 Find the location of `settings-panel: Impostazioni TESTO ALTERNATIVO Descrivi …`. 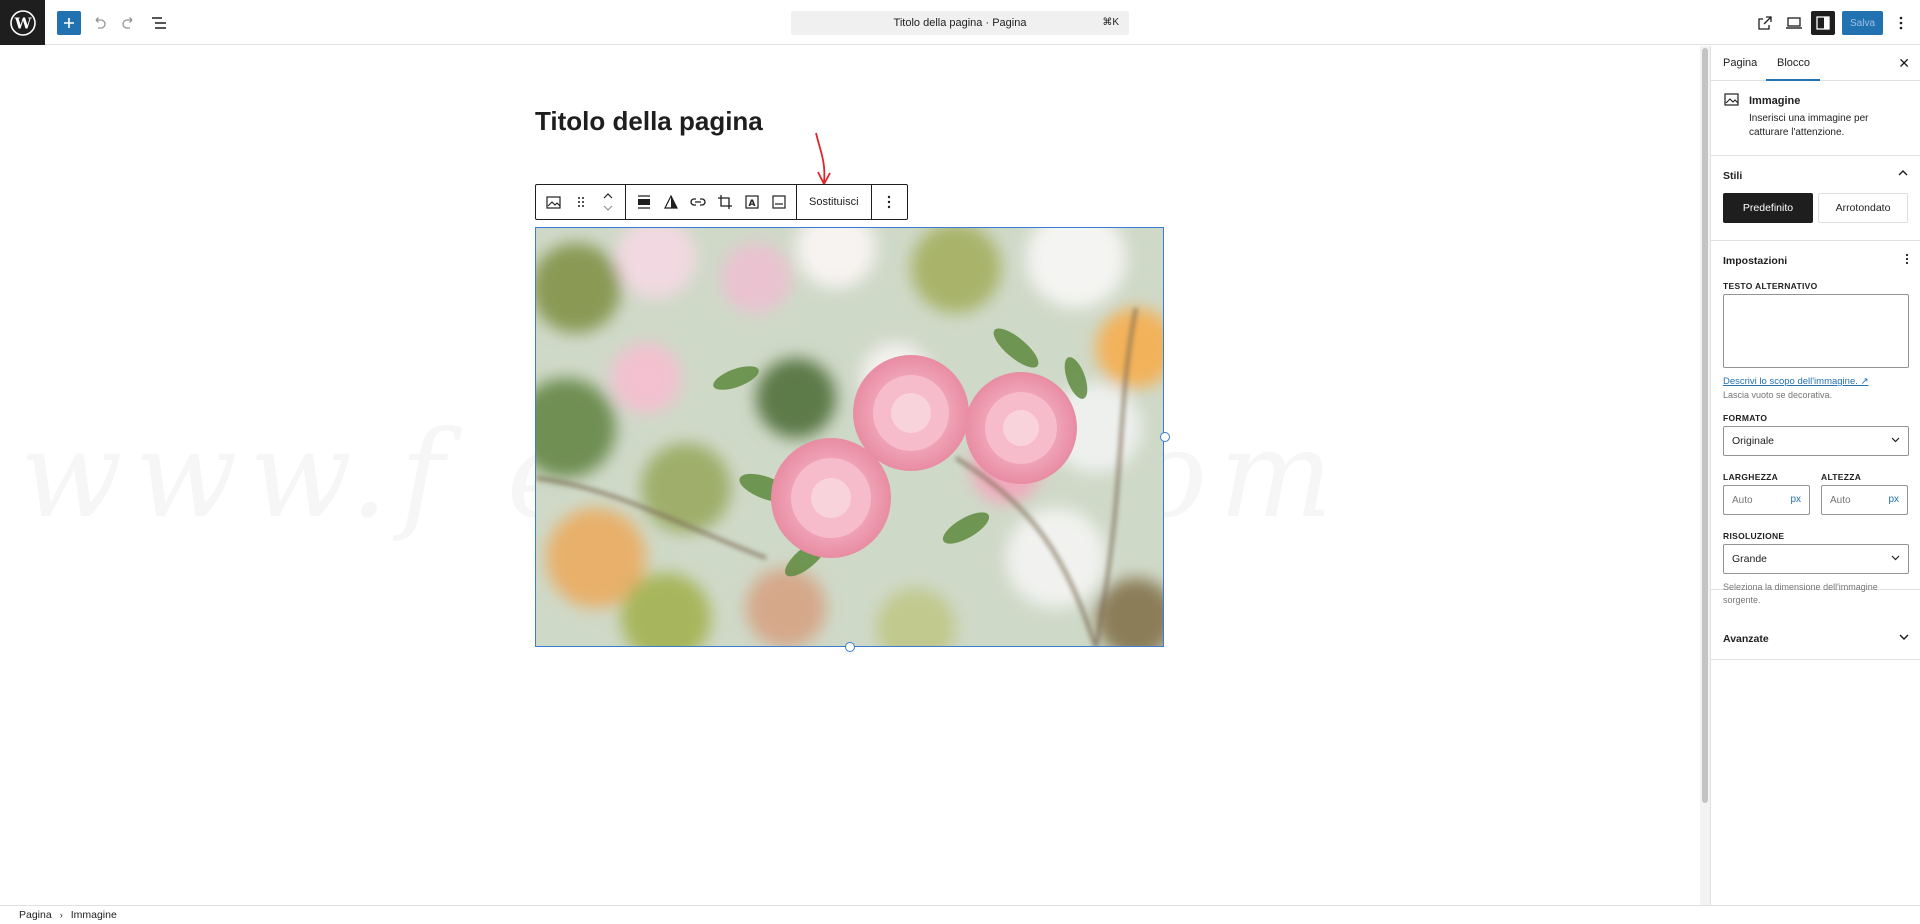

settings-panel: Impostazioni TESTO ALTERNATIVO Descrivi … is located at coordinates (1815, 416).